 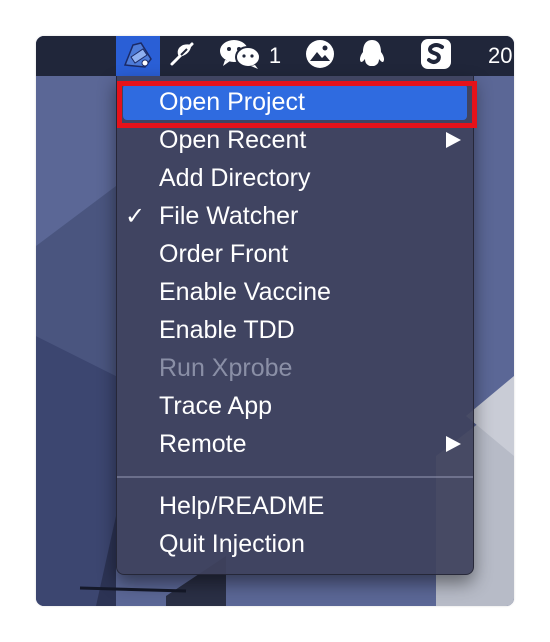 I want to click on feather-status-item, so click(x=182, y=56).